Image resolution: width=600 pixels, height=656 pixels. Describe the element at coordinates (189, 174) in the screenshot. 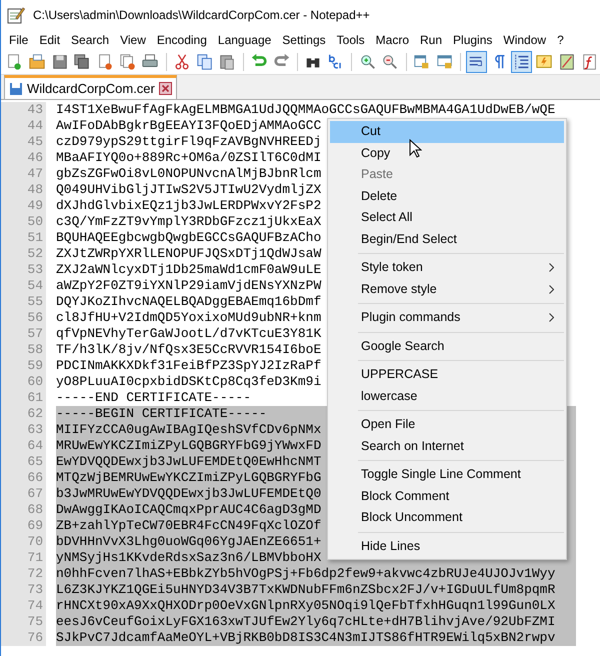

I see `code-line: gbZsZGFwOi8vL0NOPUNvcnAlMjBJbnRlcm` at that location.